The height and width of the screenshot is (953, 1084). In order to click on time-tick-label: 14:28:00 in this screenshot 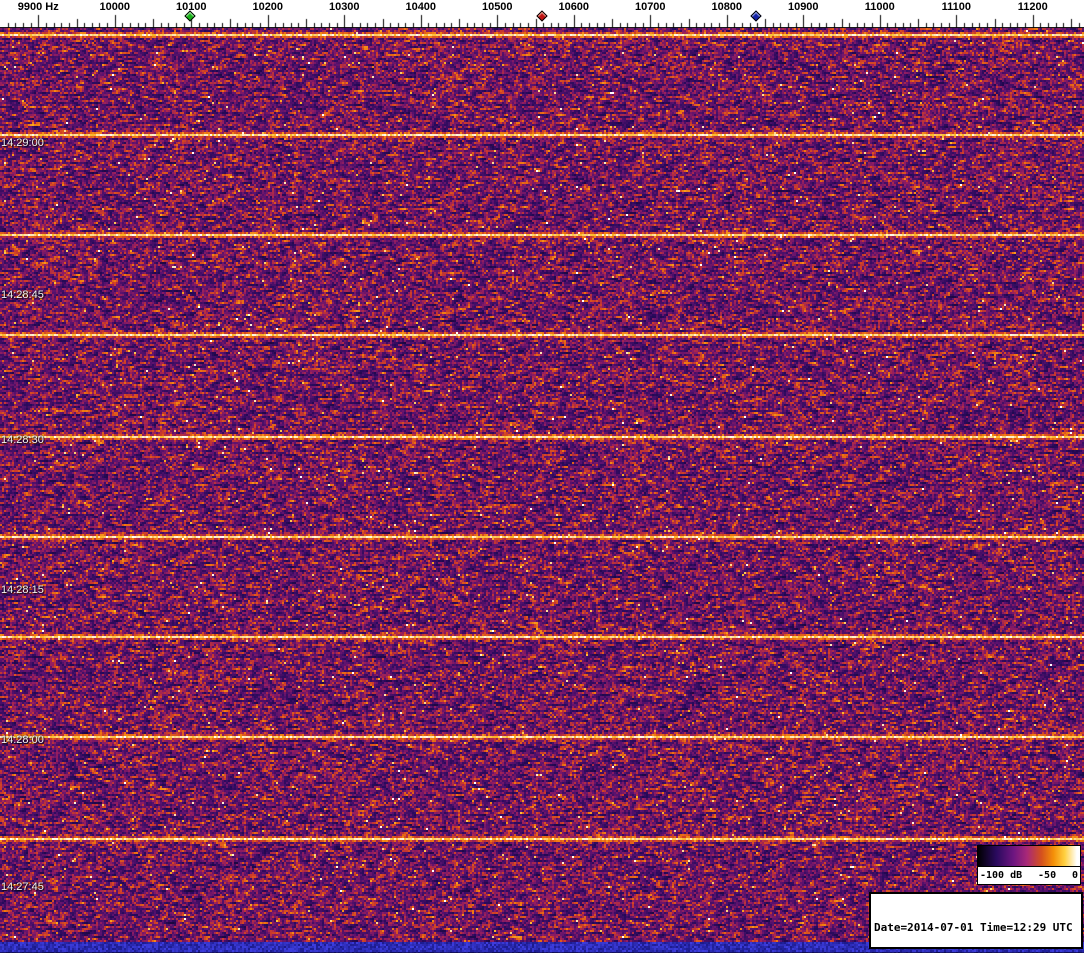, I will do `click(22, 740)`.